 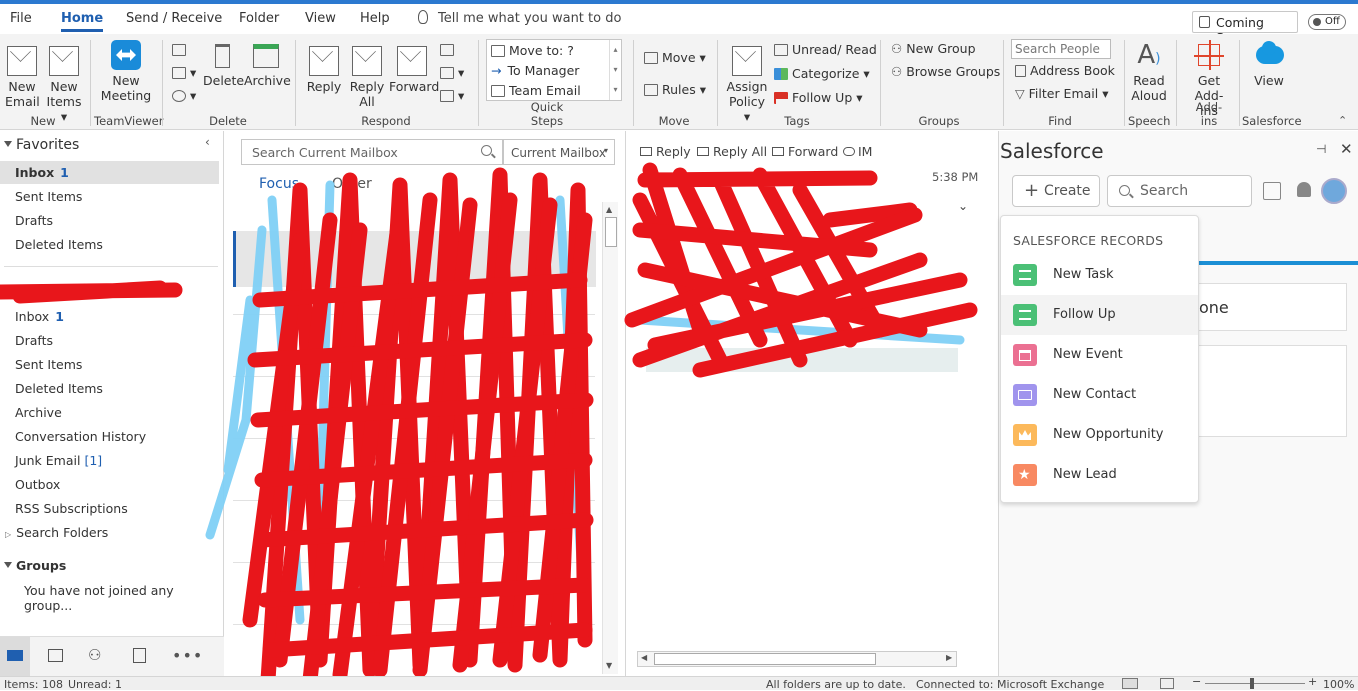 What do you see at coordinates (95, 684) in the screenshot?
I see `status-unread: Unread: 1` at bounding box center [95, 684].